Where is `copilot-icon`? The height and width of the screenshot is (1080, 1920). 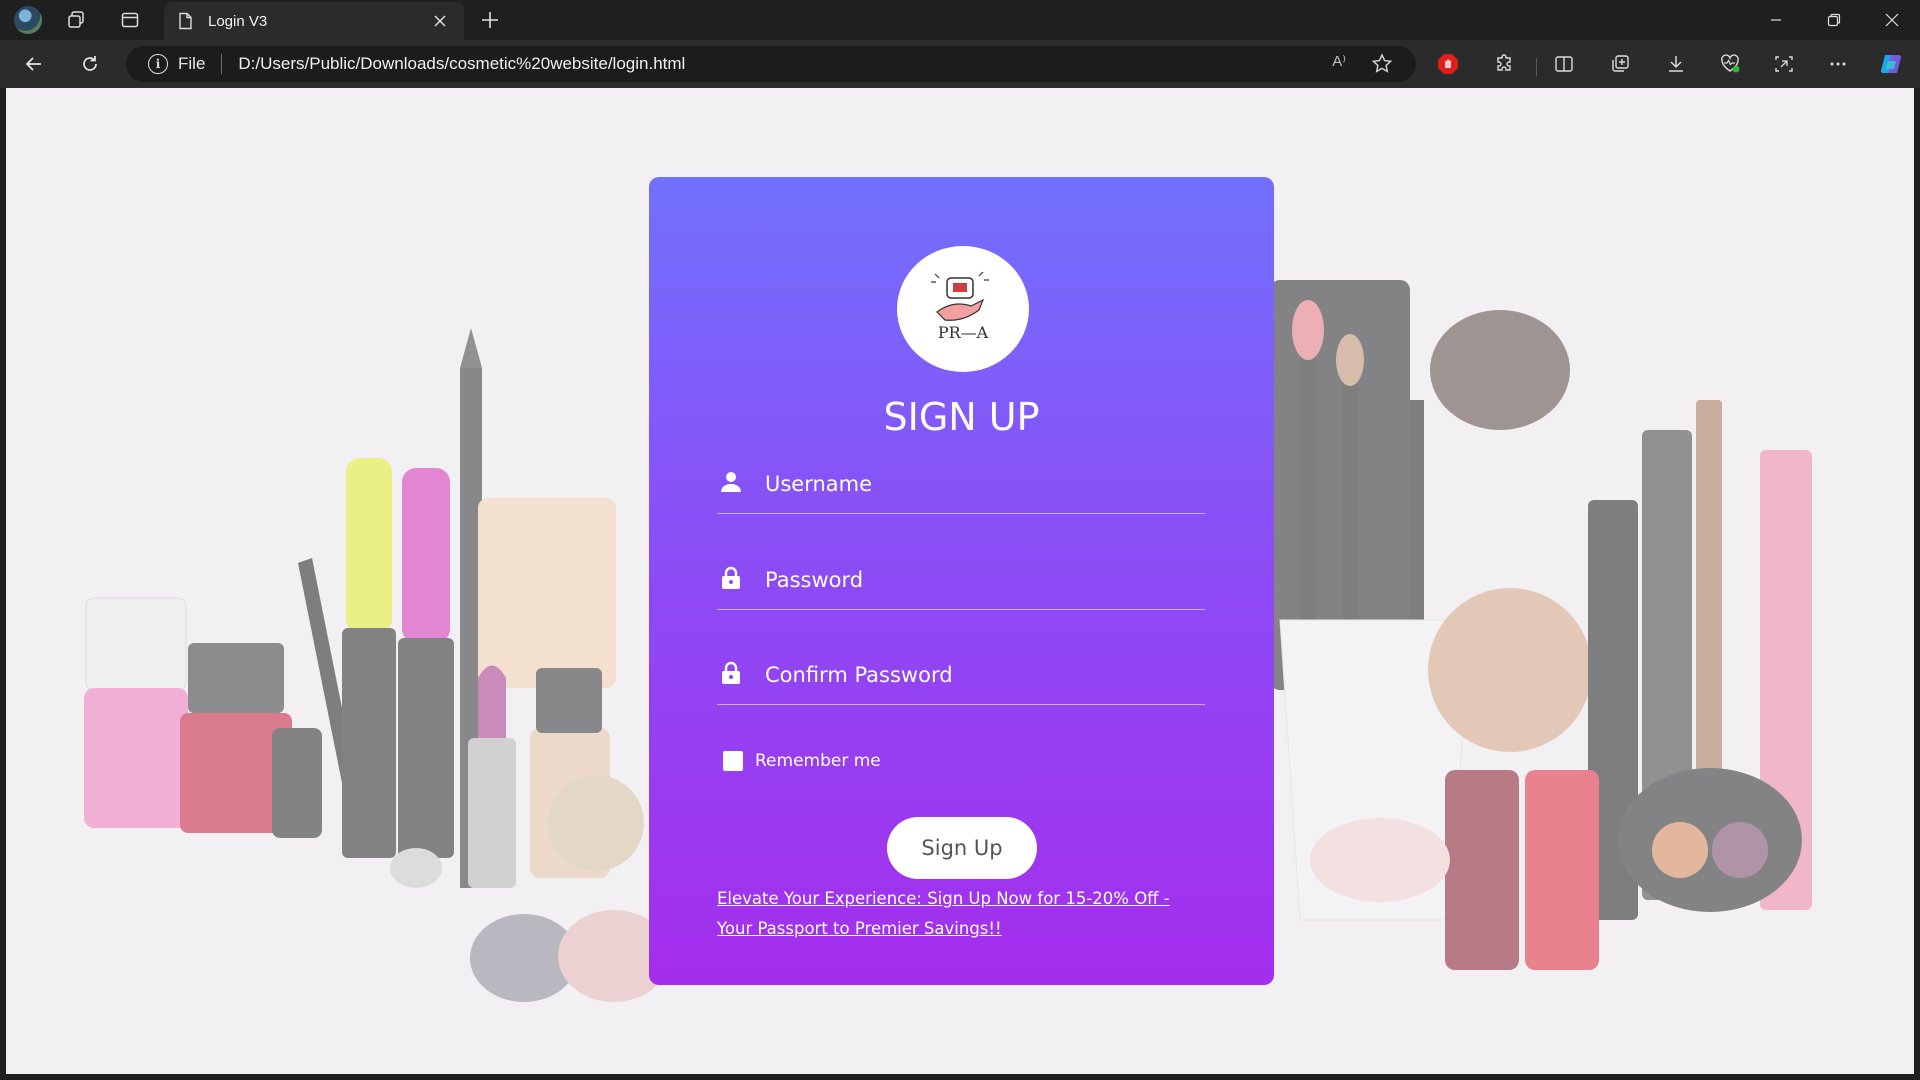
copilot-icon is located at coordinates (1891, 64).